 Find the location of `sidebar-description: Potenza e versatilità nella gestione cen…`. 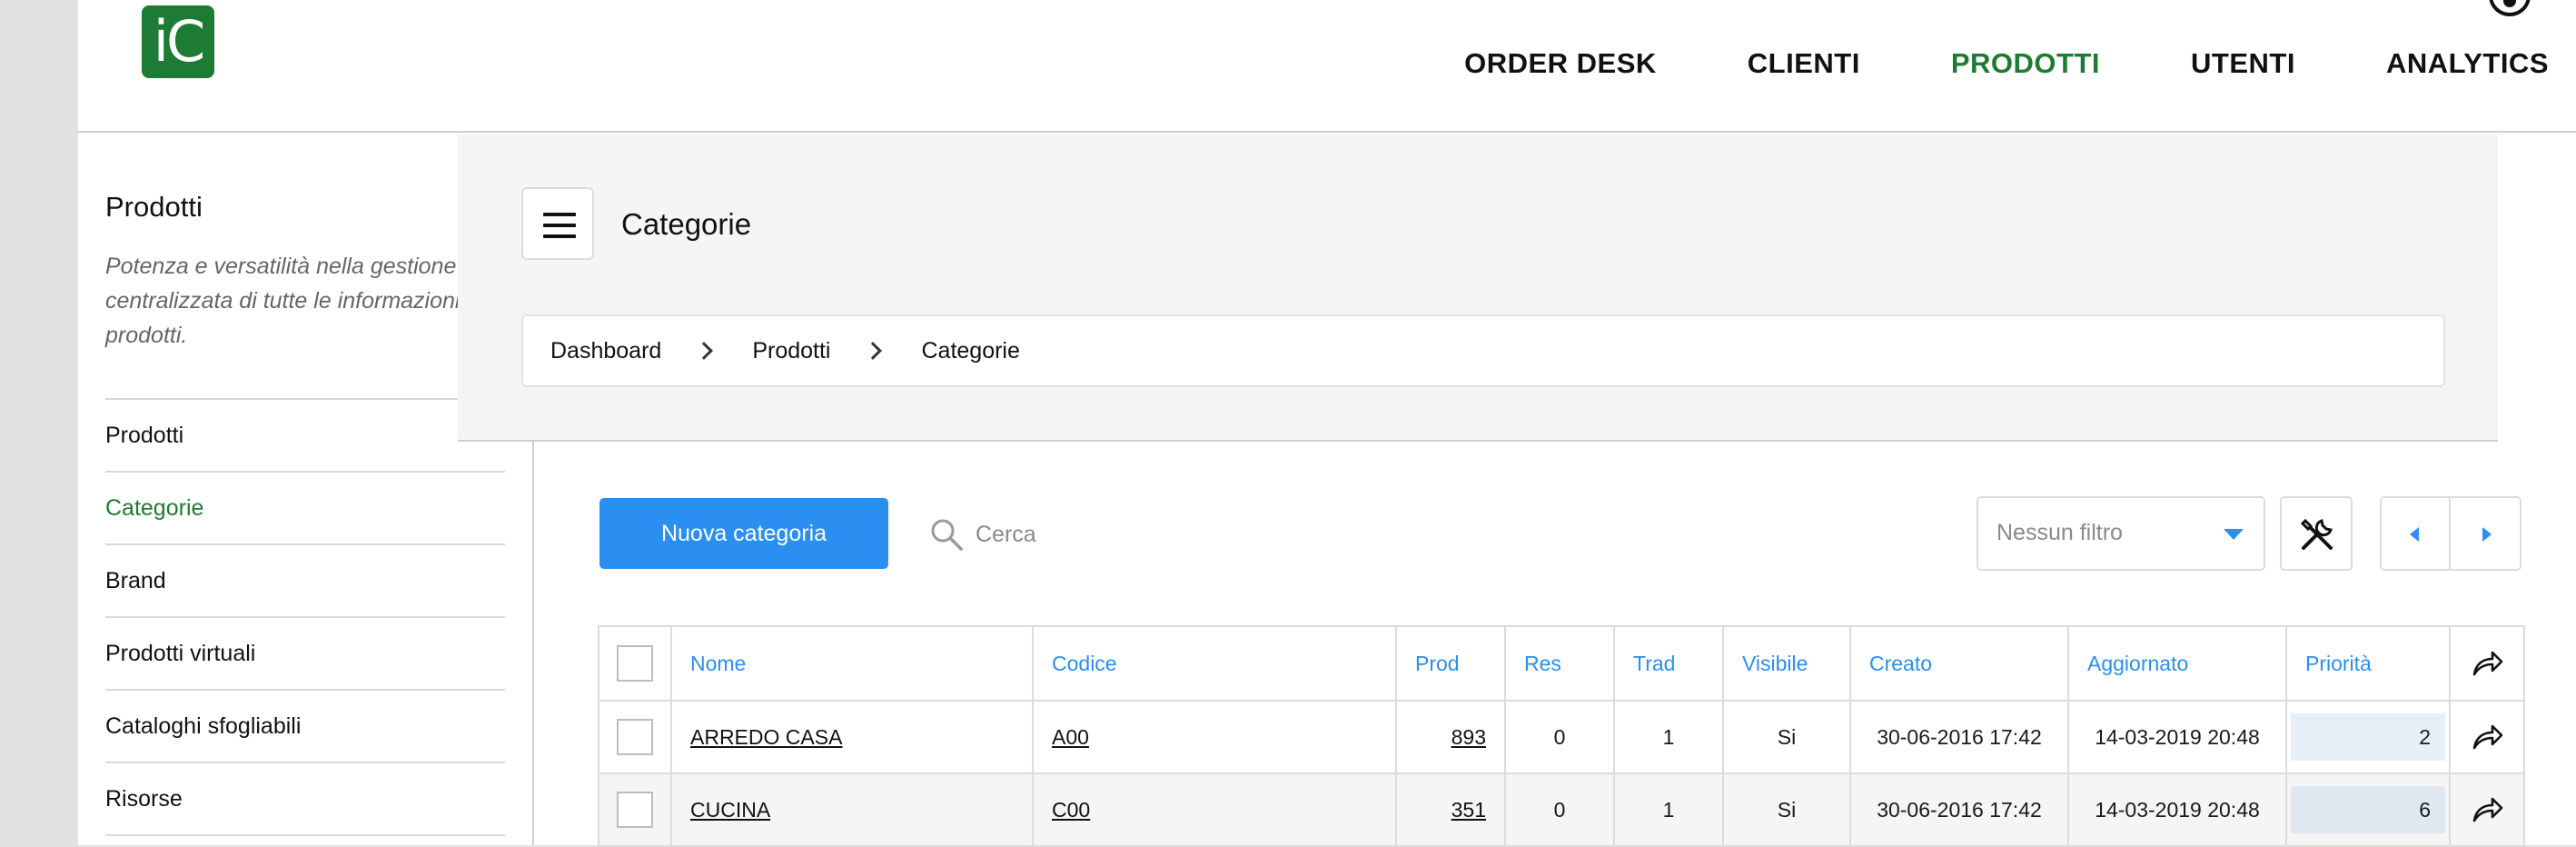

sidebar-description: Potenza e versatilità nella gestione cen… is located at coordinates (300, 301).